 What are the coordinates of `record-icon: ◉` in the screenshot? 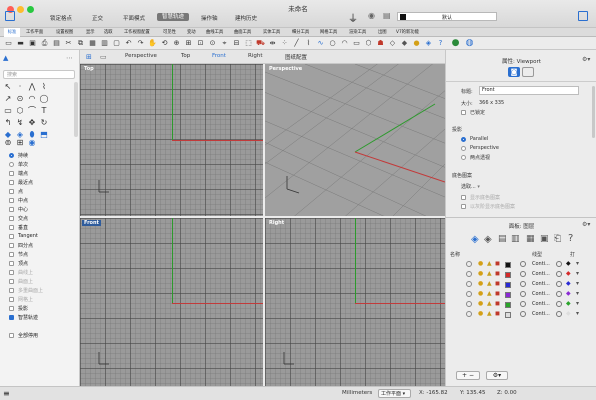 It's located at (371, 15).